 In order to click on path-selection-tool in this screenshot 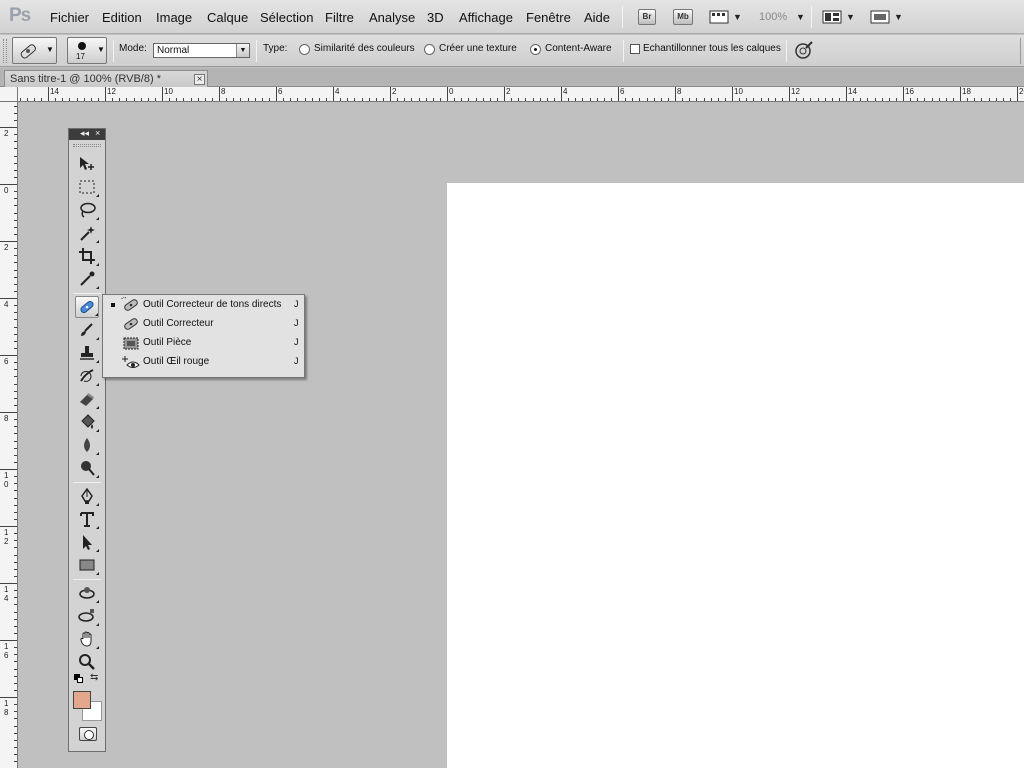, I will do `click(87, 542)`.